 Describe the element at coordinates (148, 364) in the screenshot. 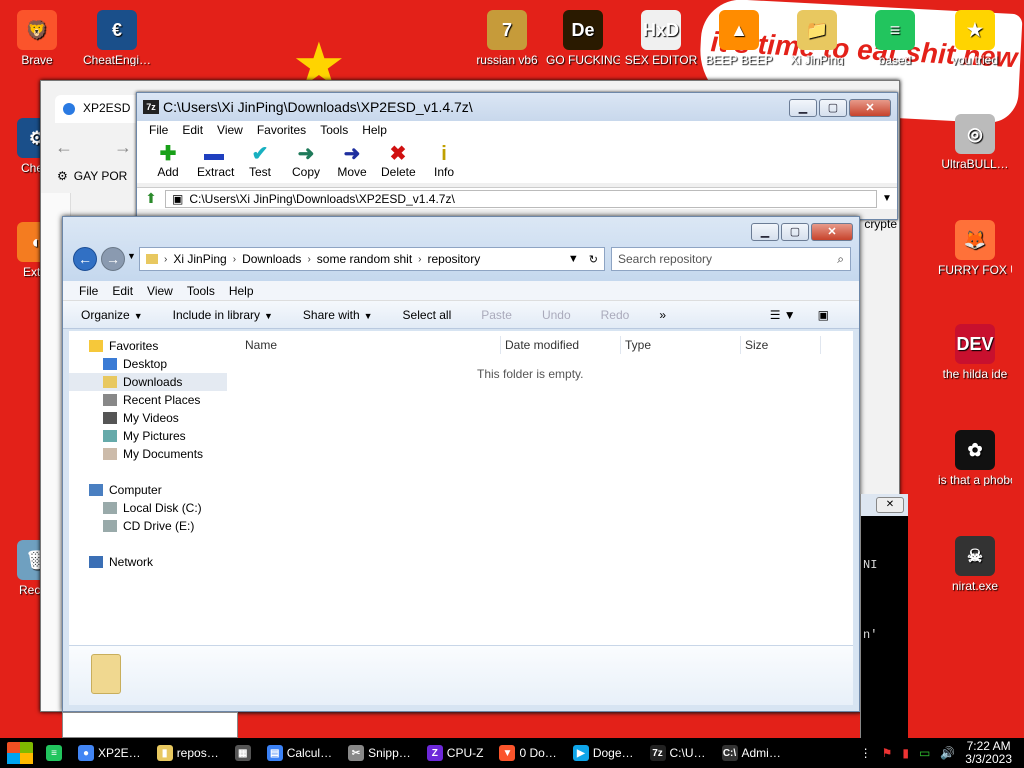

I see `nav-item: Desktop` at that location.